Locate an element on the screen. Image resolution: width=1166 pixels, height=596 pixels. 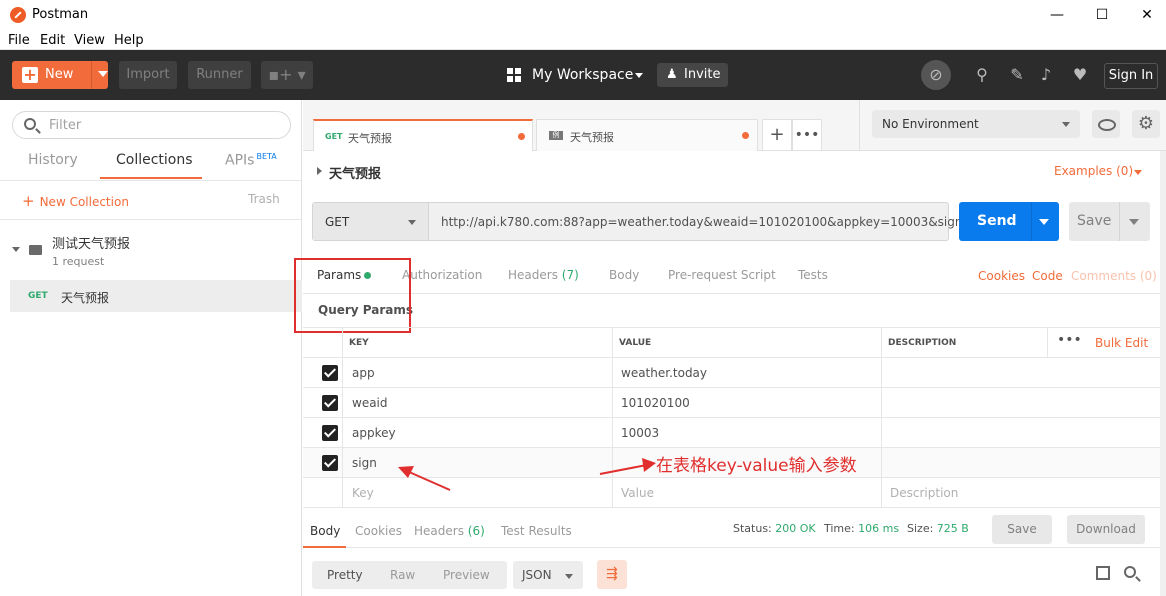
save-response-button: Save is located at coordinates (1022, 529).